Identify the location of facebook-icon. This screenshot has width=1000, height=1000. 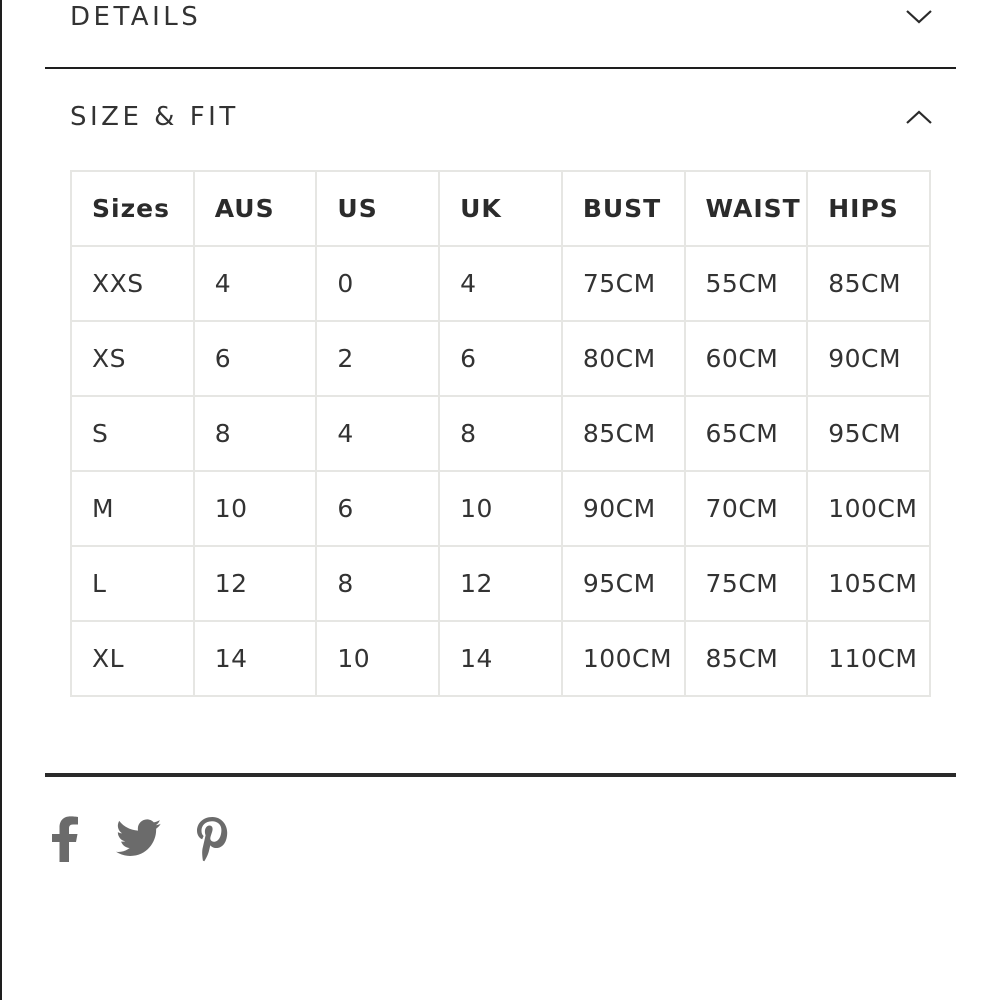
(65, 839).